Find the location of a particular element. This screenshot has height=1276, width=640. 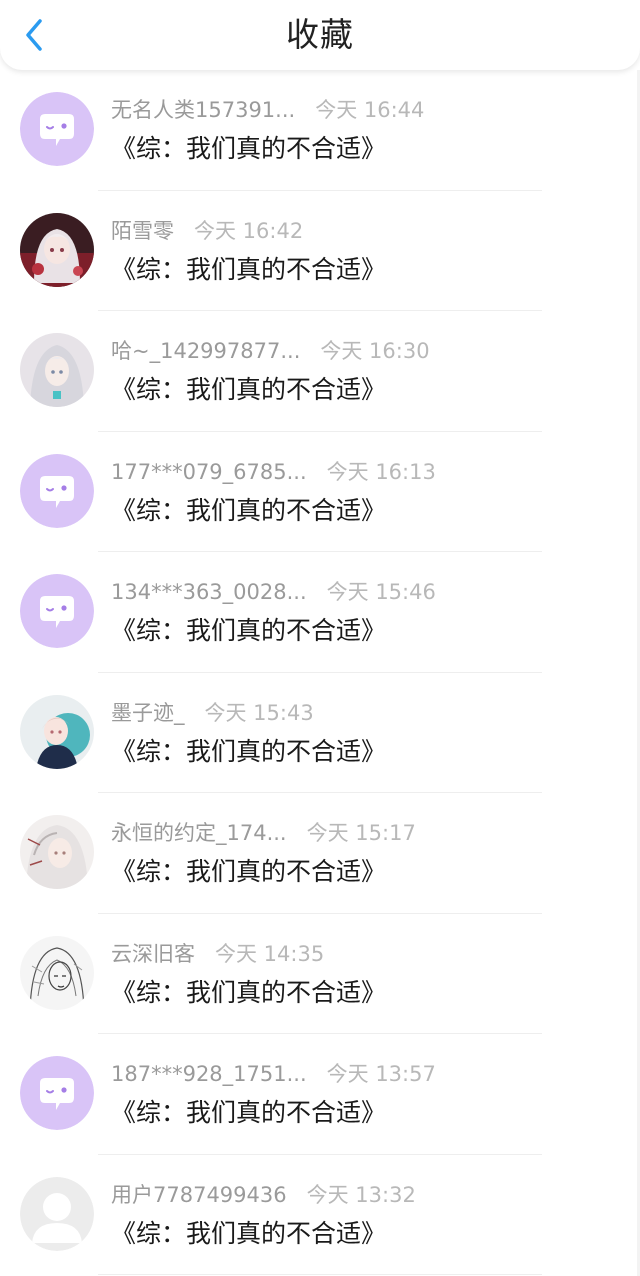

item-meta: 陌雪零 今天 16:42 is located at coordinates (207, 232).